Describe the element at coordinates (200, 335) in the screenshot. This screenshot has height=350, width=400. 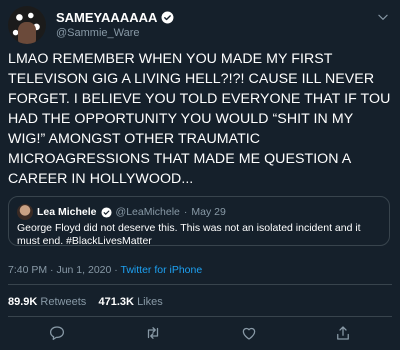
I see `tweet-actions` at that location.